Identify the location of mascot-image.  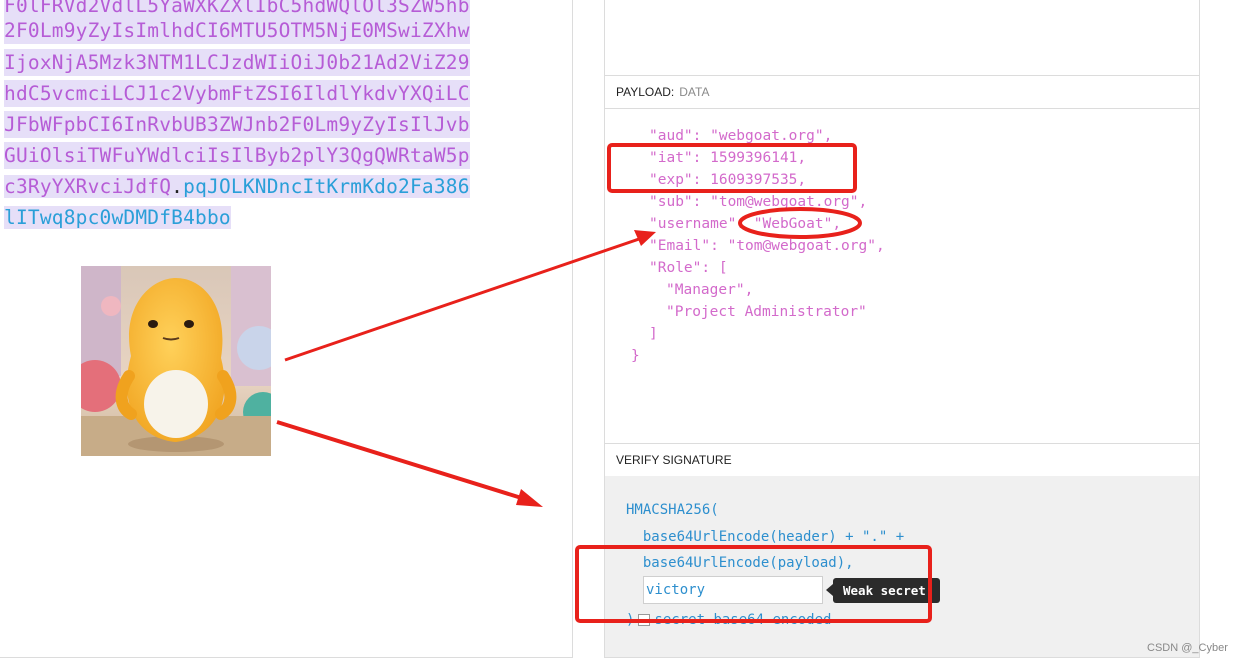
(176, 361).